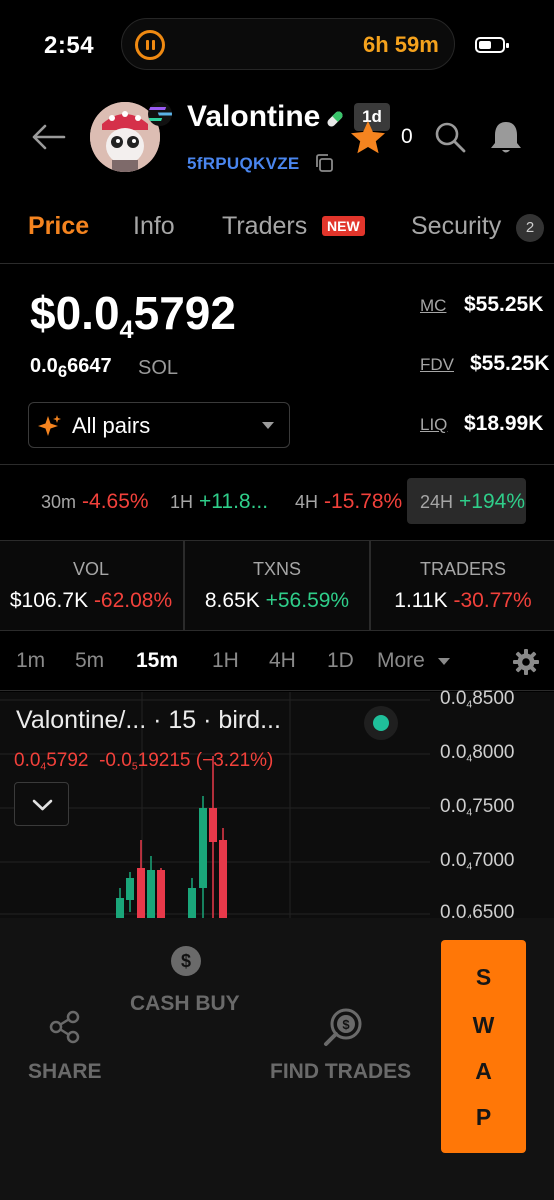  I want to click on dollar-coin-icon: $, so click(186, 961).